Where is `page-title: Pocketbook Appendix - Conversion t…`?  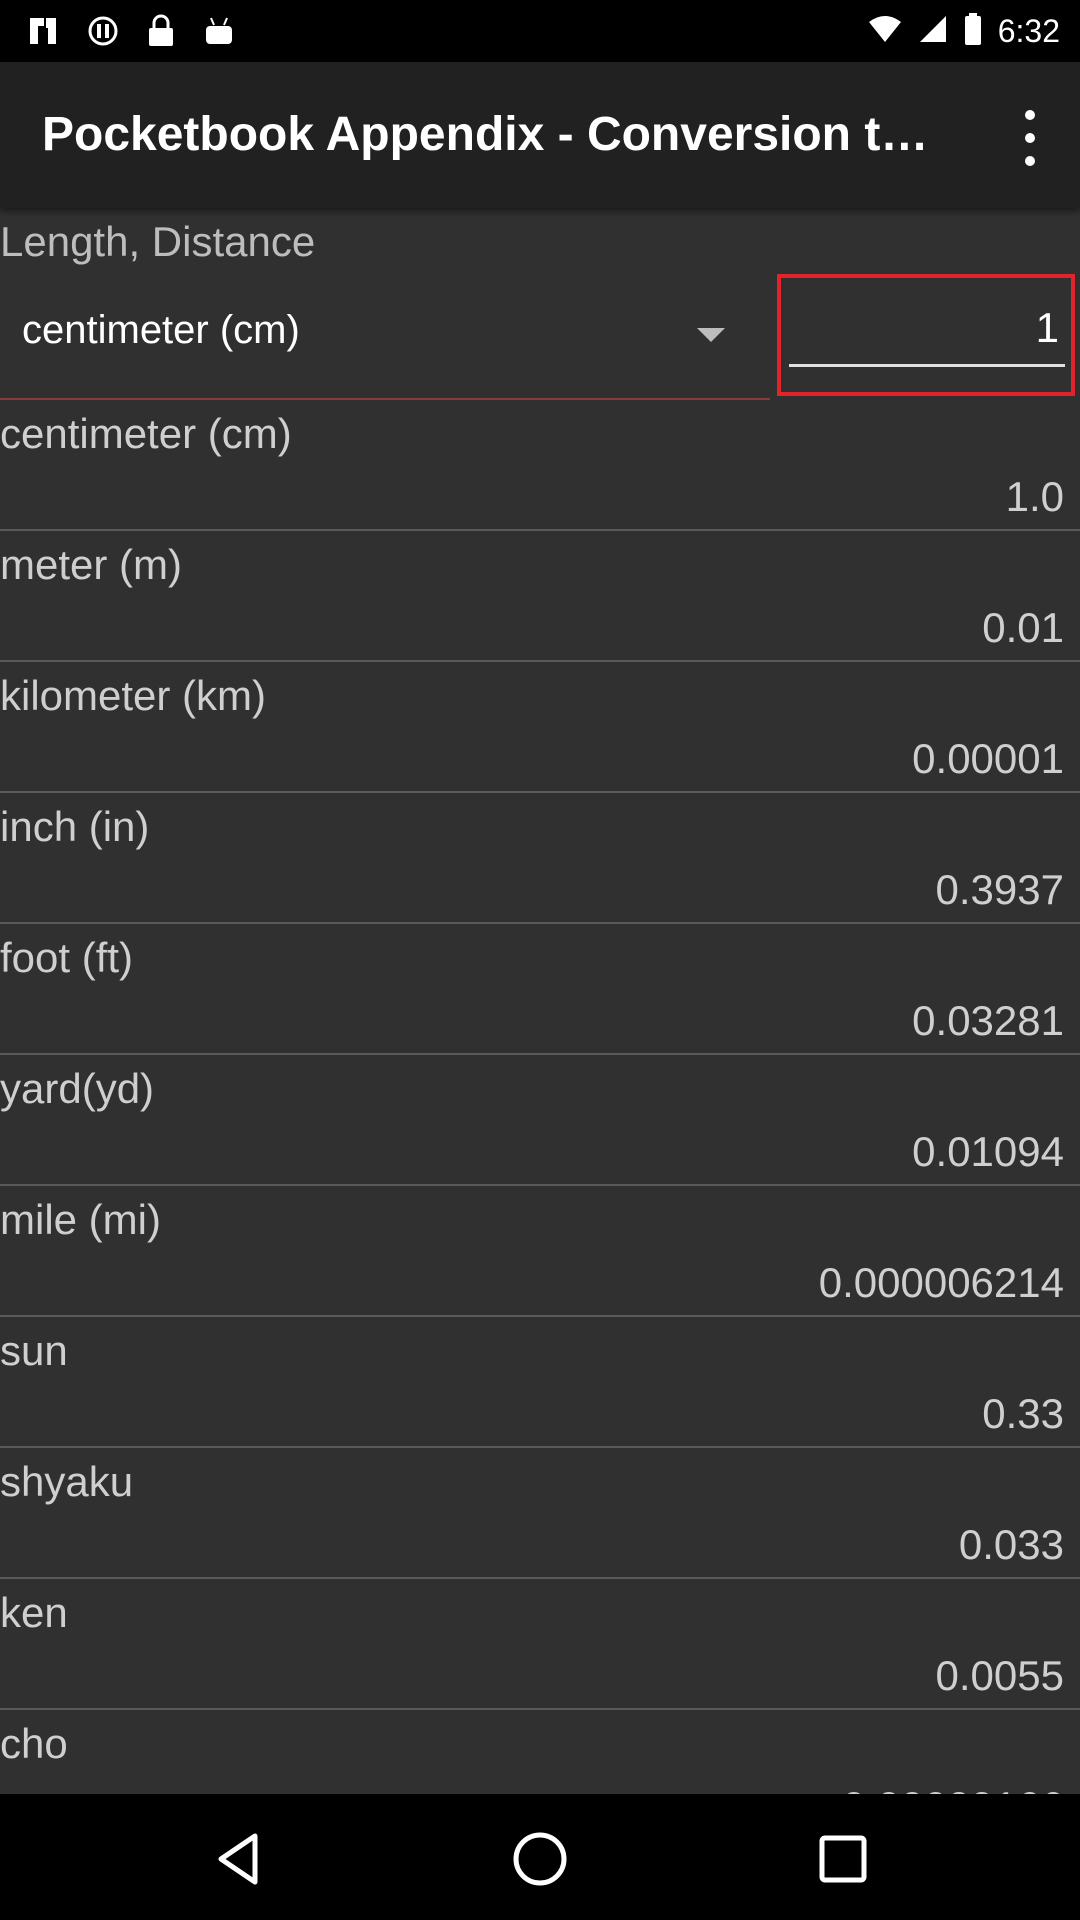
page-title: Pocketbook Appendix - Conversion t… is located at coordinates (485, 134).